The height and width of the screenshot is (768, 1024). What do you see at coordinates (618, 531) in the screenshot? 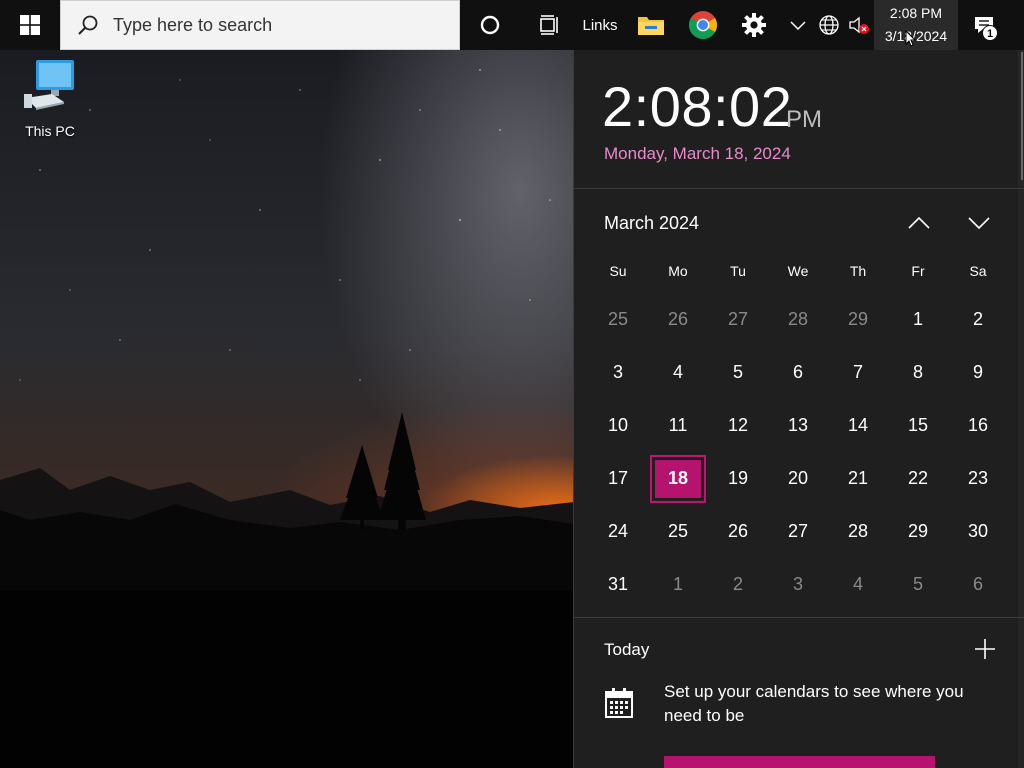
I see `calendar-day: 24` at bounding box center [618, 531].